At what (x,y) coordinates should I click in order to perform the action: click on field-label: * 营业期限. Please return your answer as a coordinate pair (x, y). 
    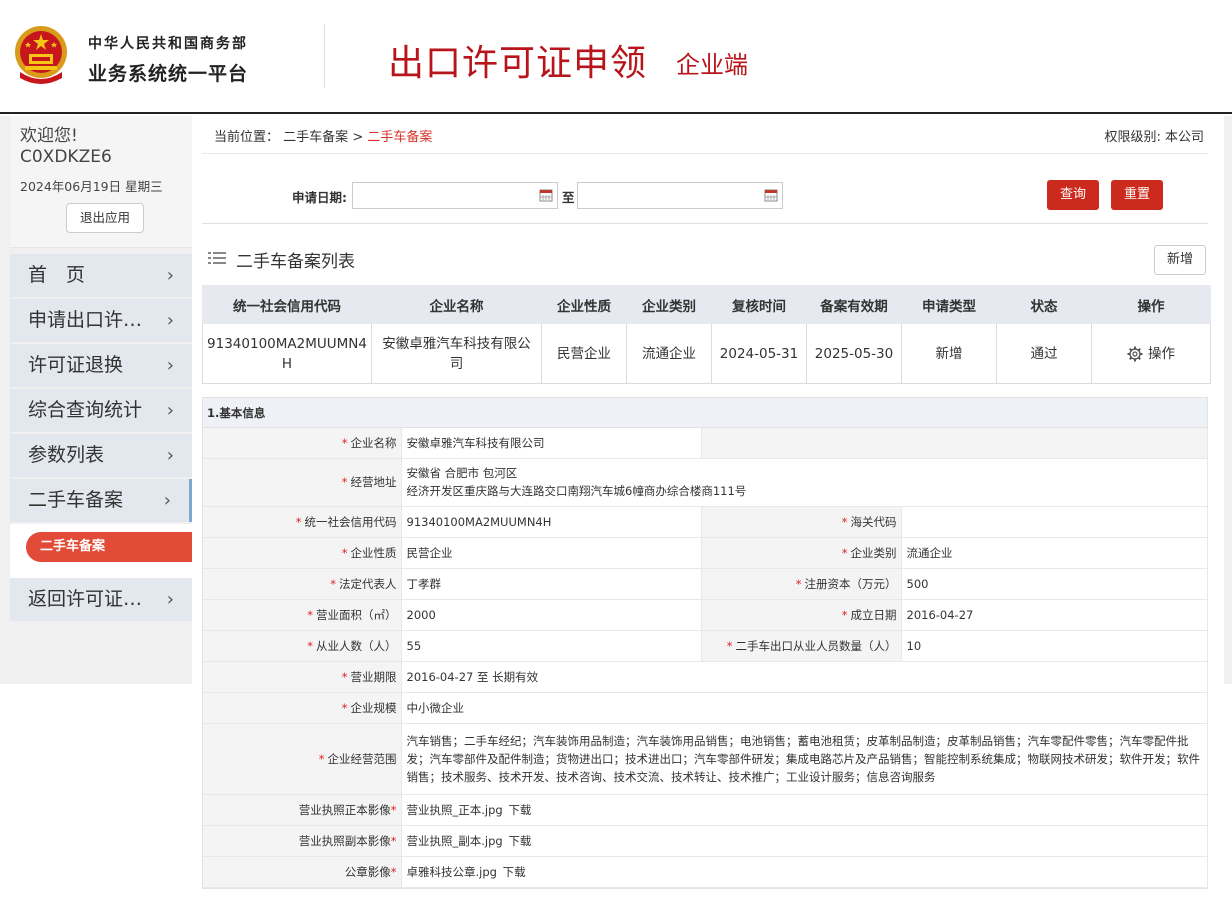
    Looking at the image, I should click on (302, 677).